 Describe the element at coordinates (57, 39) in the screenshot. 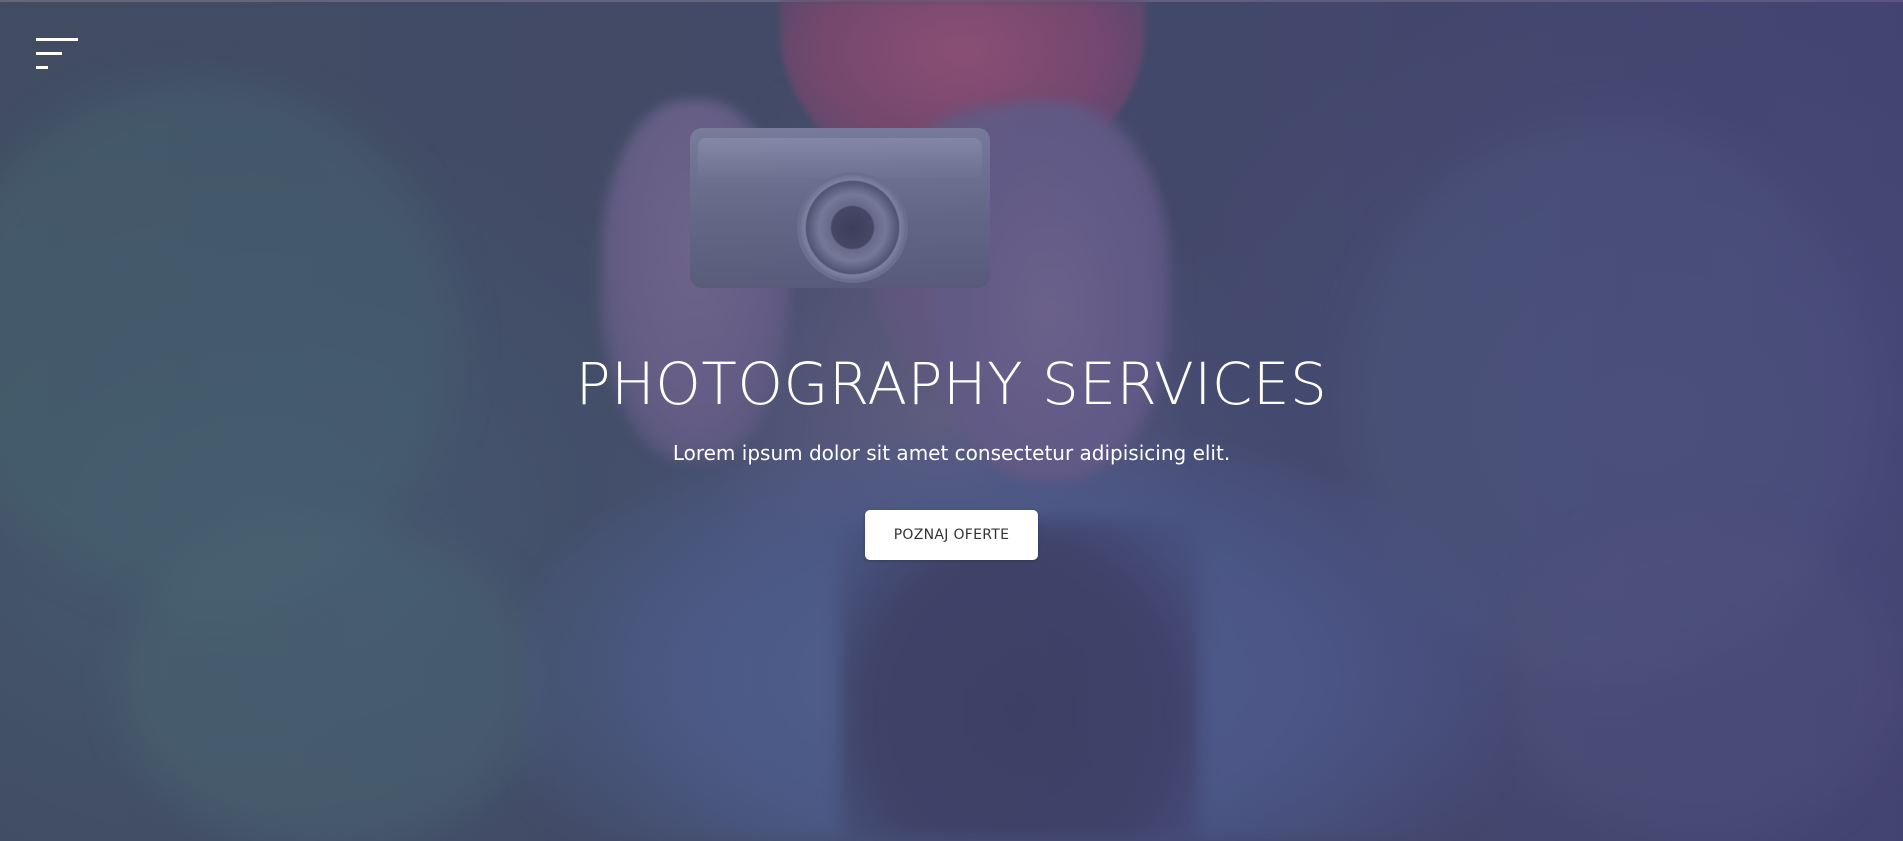

I see `menu-line-top` at that location.